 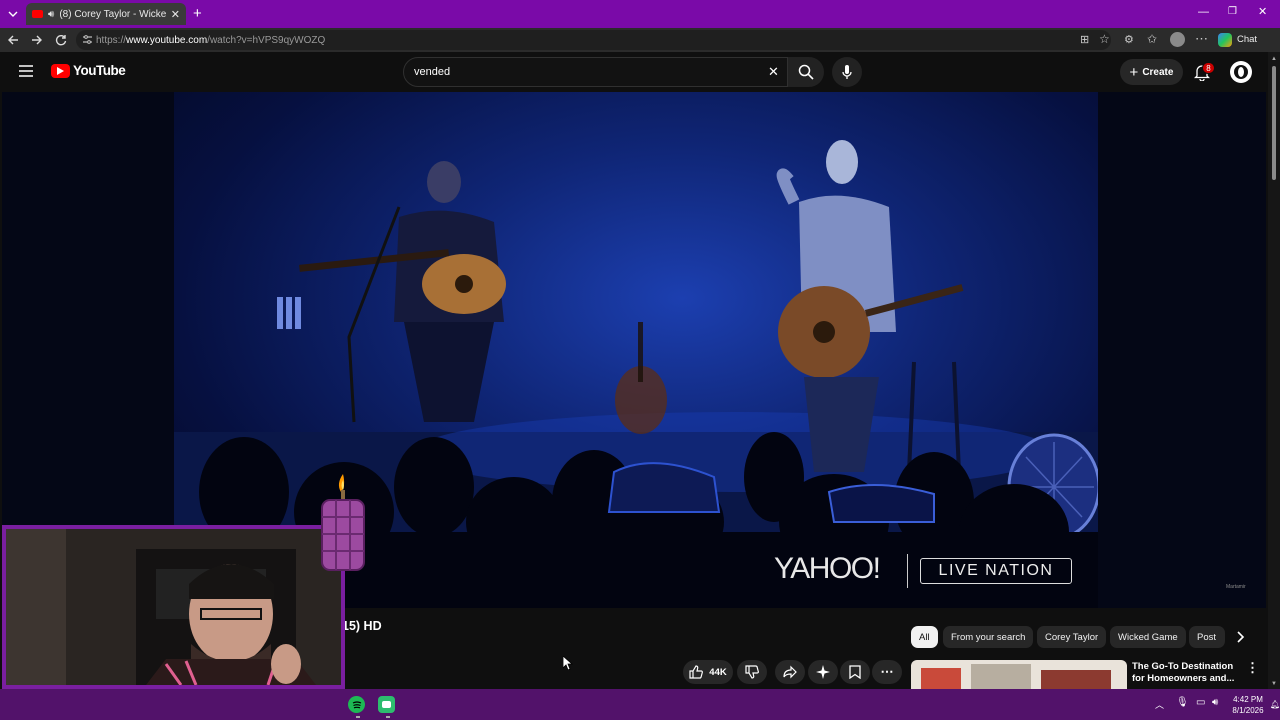 I want to click on tray-clock: 4:42 PM 8/1/2026, so click(x=1248, y=705).